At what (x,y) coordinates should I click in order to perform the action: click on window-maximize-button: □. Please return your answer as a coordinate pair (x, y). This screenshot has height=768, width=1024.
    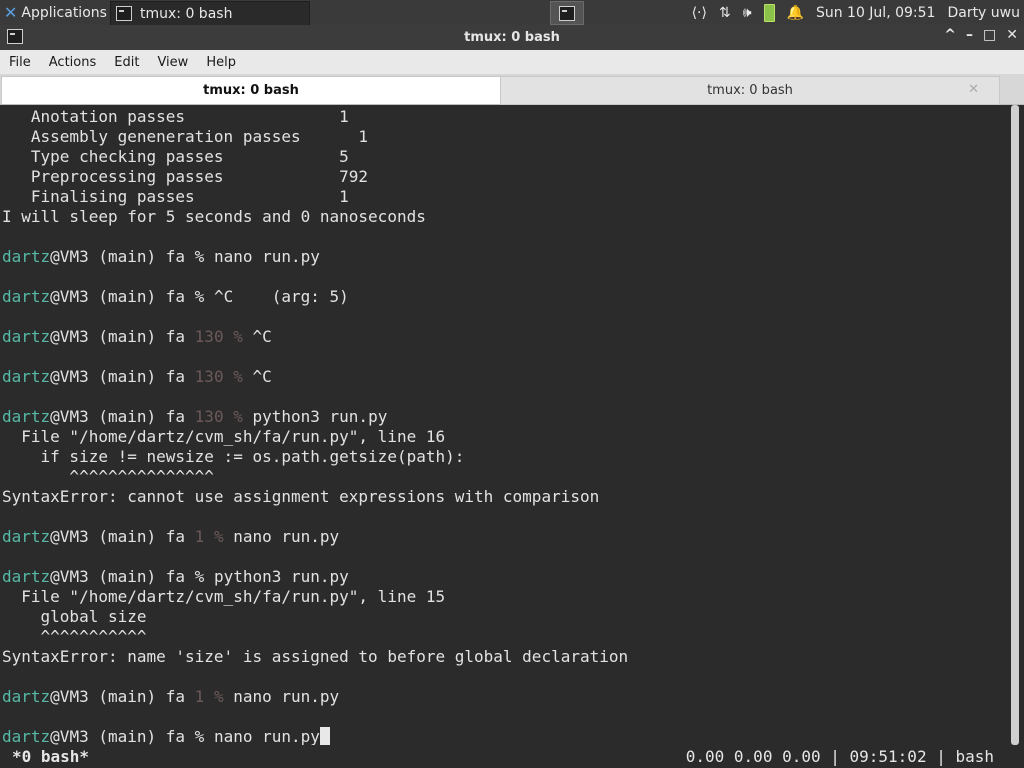
    Looking at the image, I should click on (989, 35).